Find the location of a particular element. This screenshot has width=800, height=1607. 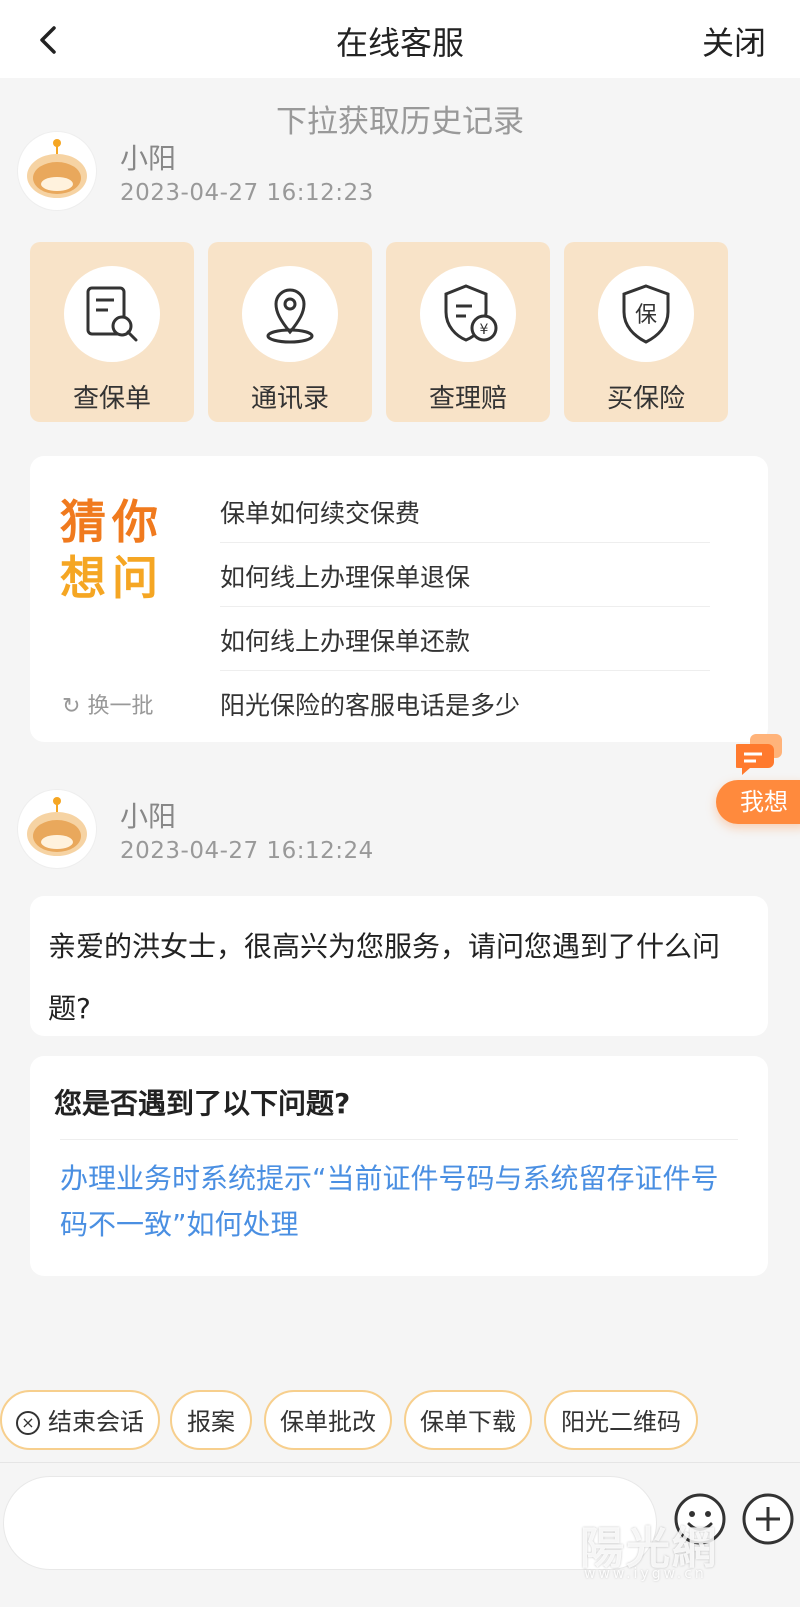

quick-action-label: 买保险 is located at coordinates (645, 399).